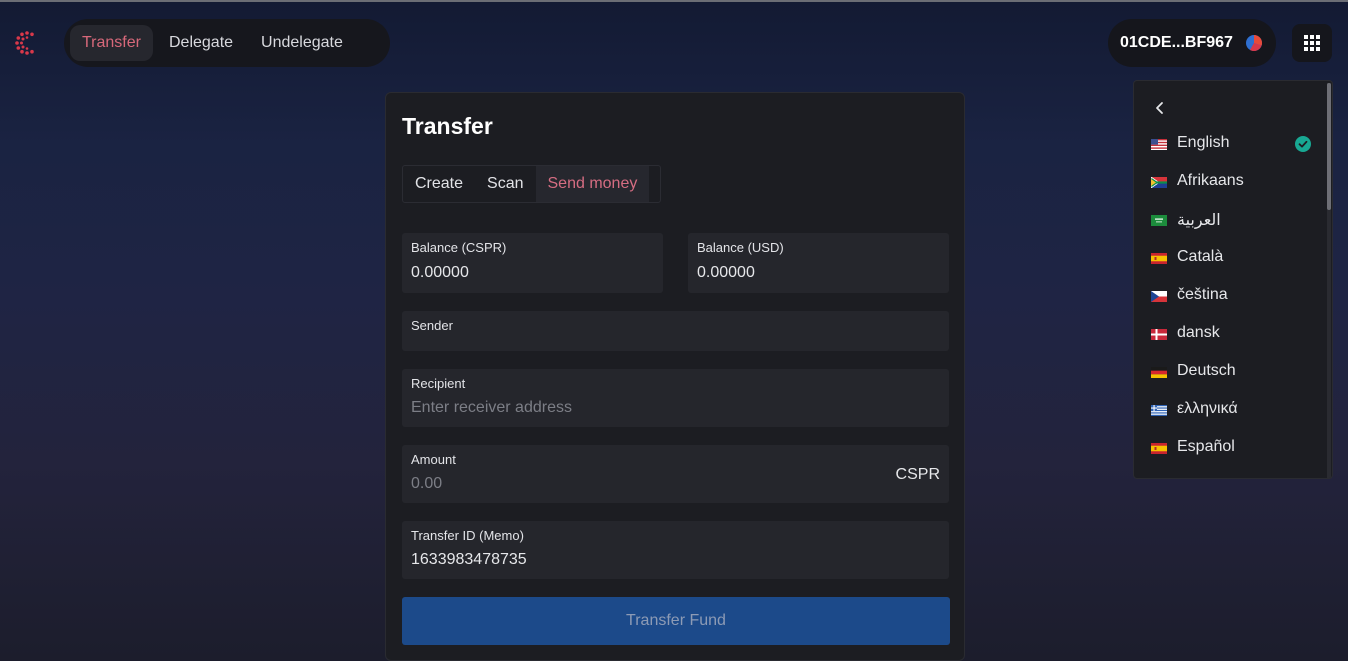  I want to click on language-item-german: Deutsch, so click(1229, 372).